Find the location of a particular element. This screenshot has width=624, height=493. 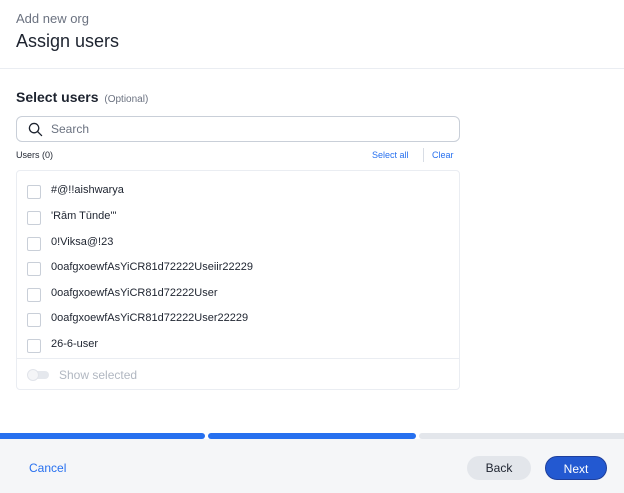

search-box is located at coordinates (238, 129).